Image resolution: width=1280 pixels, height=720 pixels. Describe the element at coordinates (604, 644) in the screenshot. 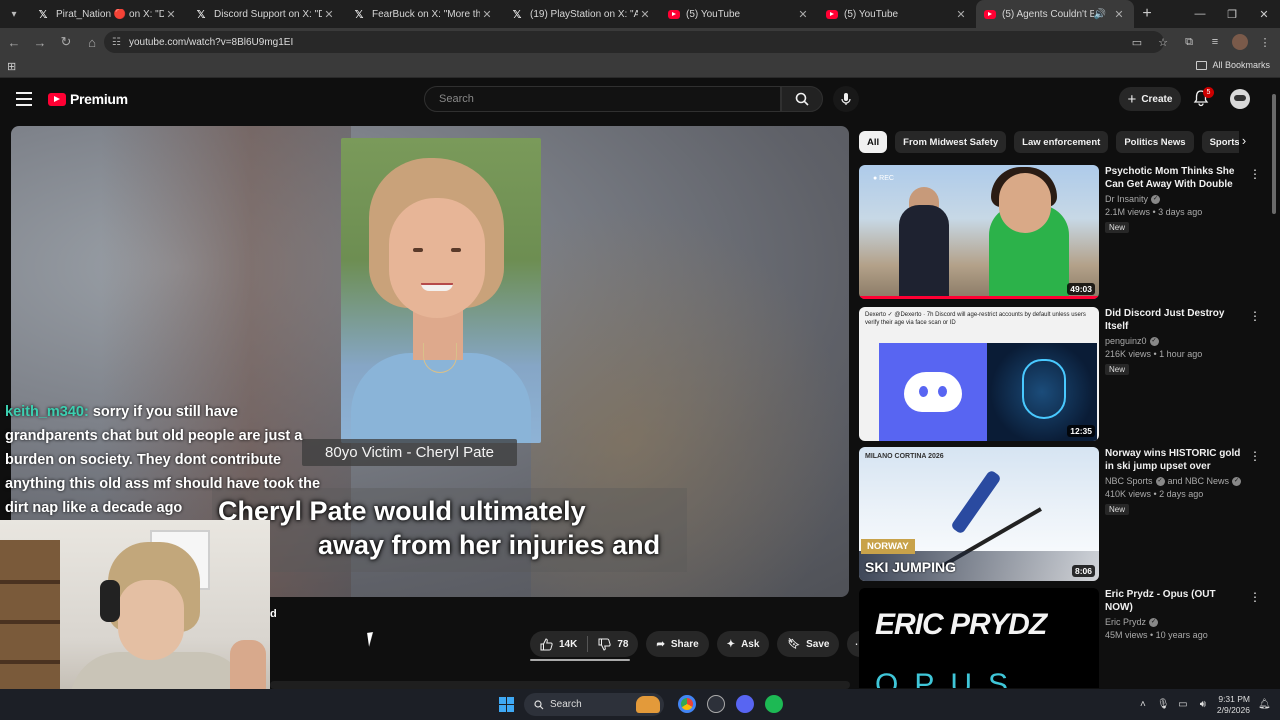

I see `thumbs-down-icon` at that location.